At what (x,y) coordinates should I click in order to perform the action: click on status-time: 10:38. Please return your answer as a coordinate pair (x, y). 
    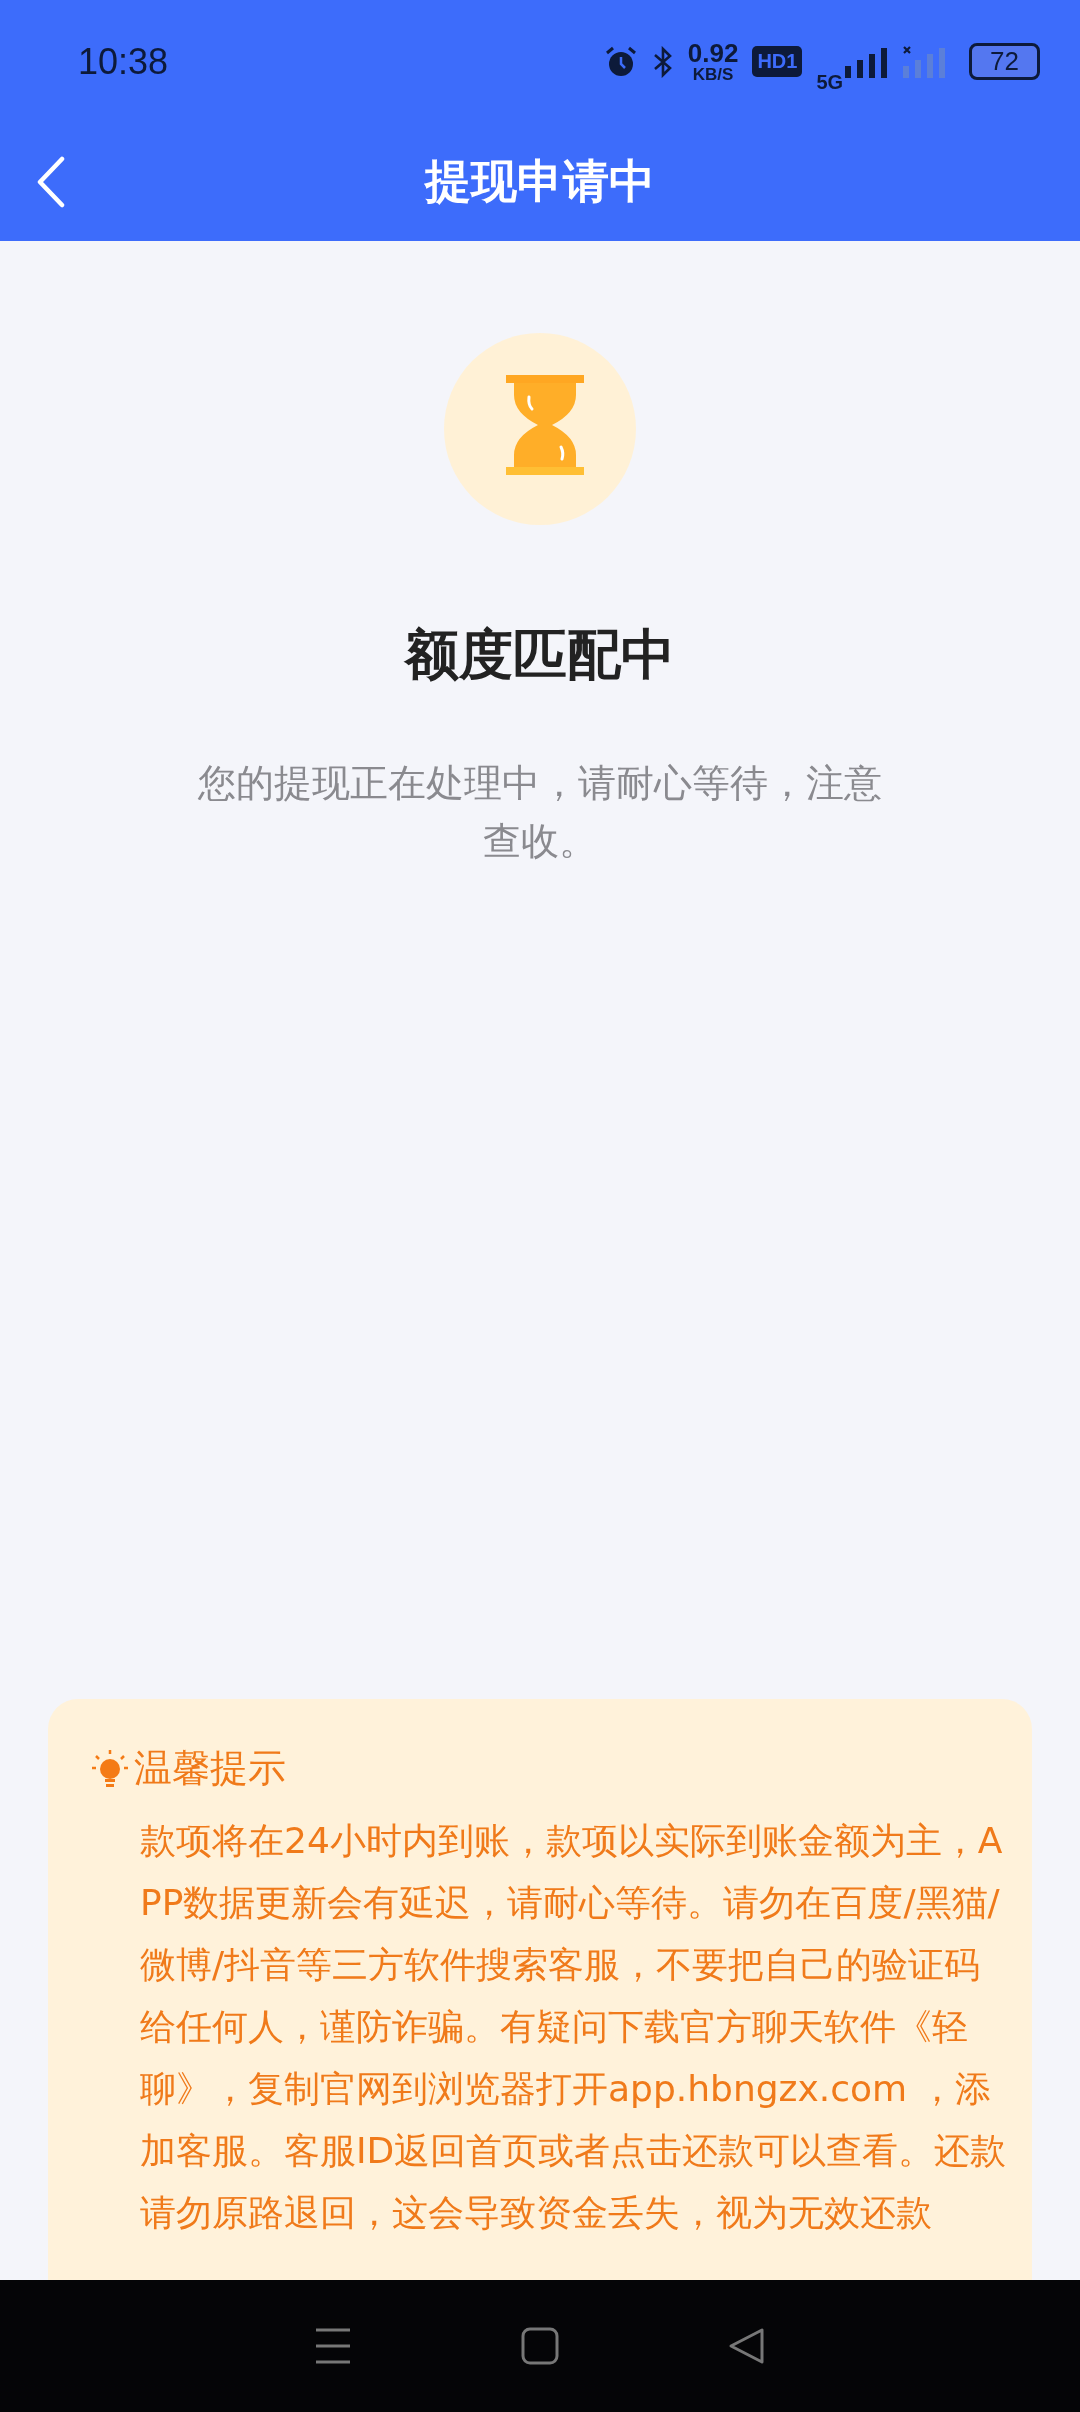
    Looking at the image, I should click on (123, 61).